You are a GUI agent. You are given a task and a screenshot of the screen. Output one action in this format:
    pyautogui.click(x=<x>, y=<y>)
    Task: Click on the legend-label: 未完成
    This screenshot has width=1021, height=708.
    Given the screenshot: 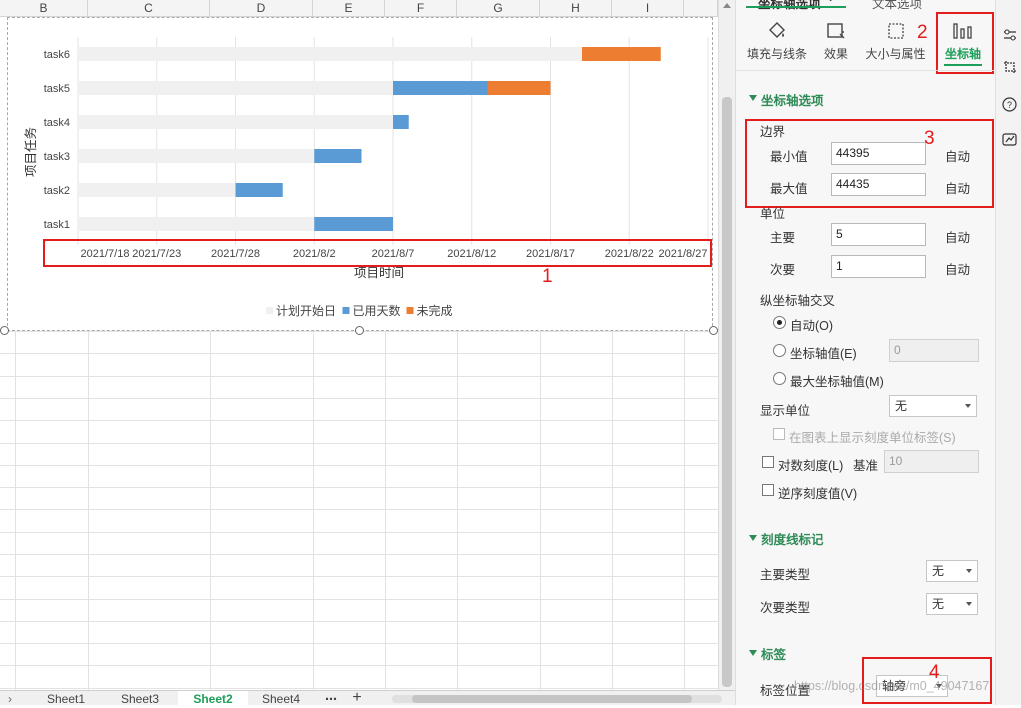 What is the action you would take?
    pyautogui.click(x=435, y=310)
    